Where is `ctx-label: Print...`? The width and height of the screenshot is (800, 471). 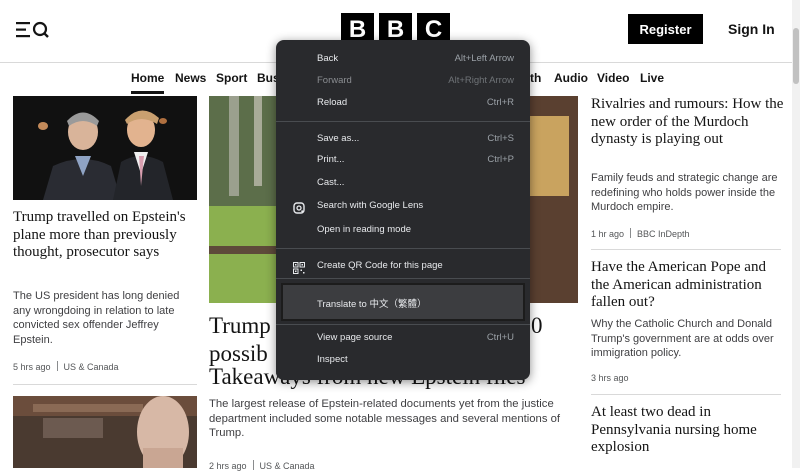
ctx-label: Print... is located at coordinates (331, 159).